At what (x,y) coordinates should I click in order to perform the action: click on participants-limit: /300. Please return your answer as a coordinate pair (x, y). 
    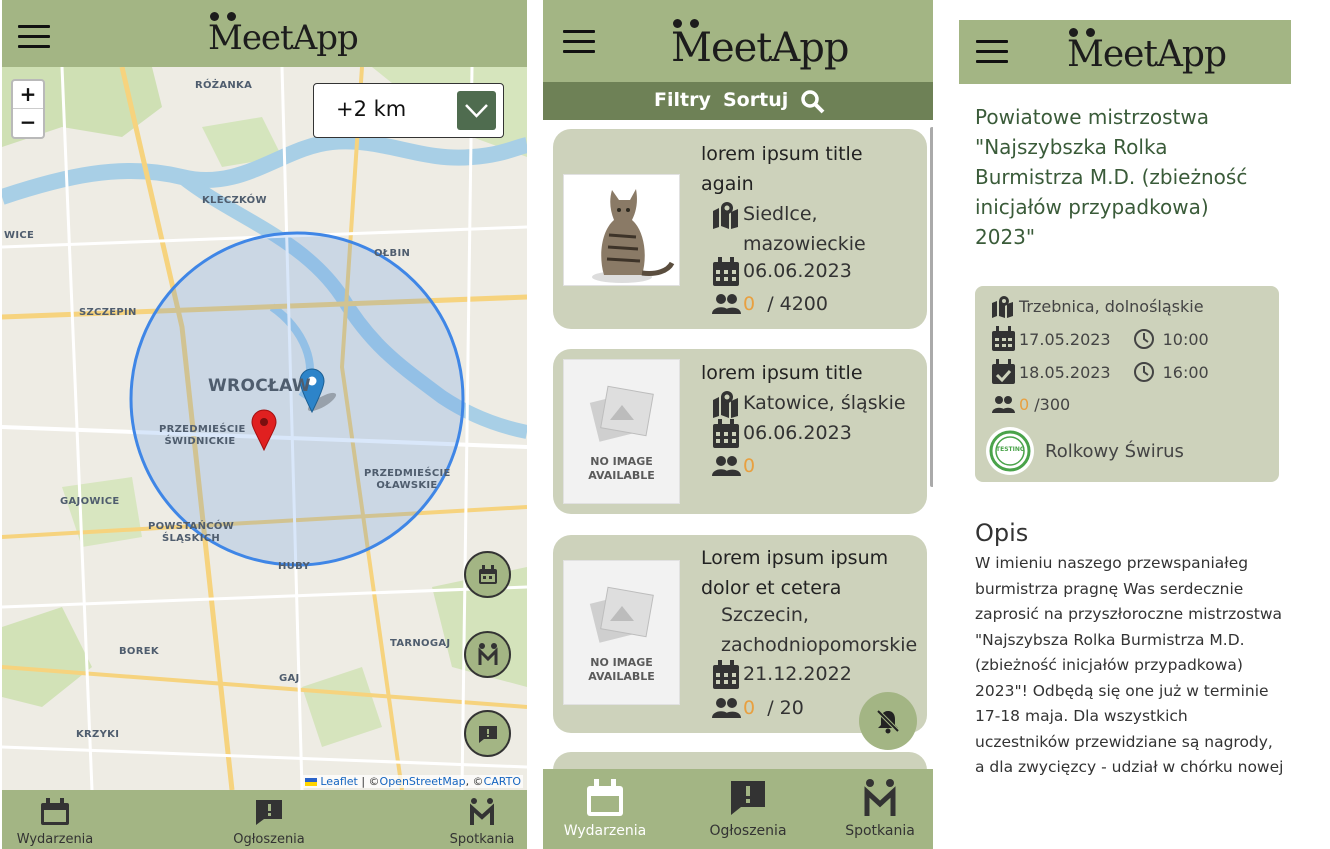
    Looking at the image, I should click on (1052, 404).